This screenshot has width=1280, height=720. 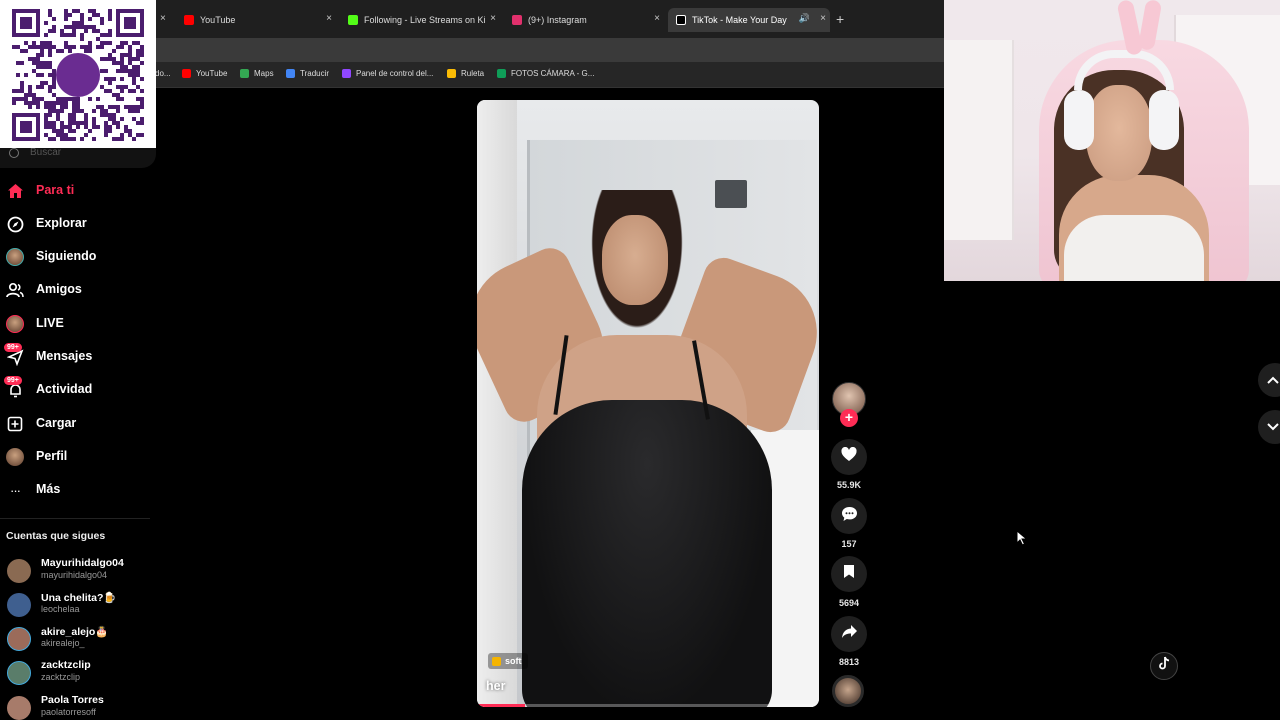 What do you see at coordinates (72, 700) in the screenshot?
I see `account-name: Paola Torres` at bounding box center [72, 700].